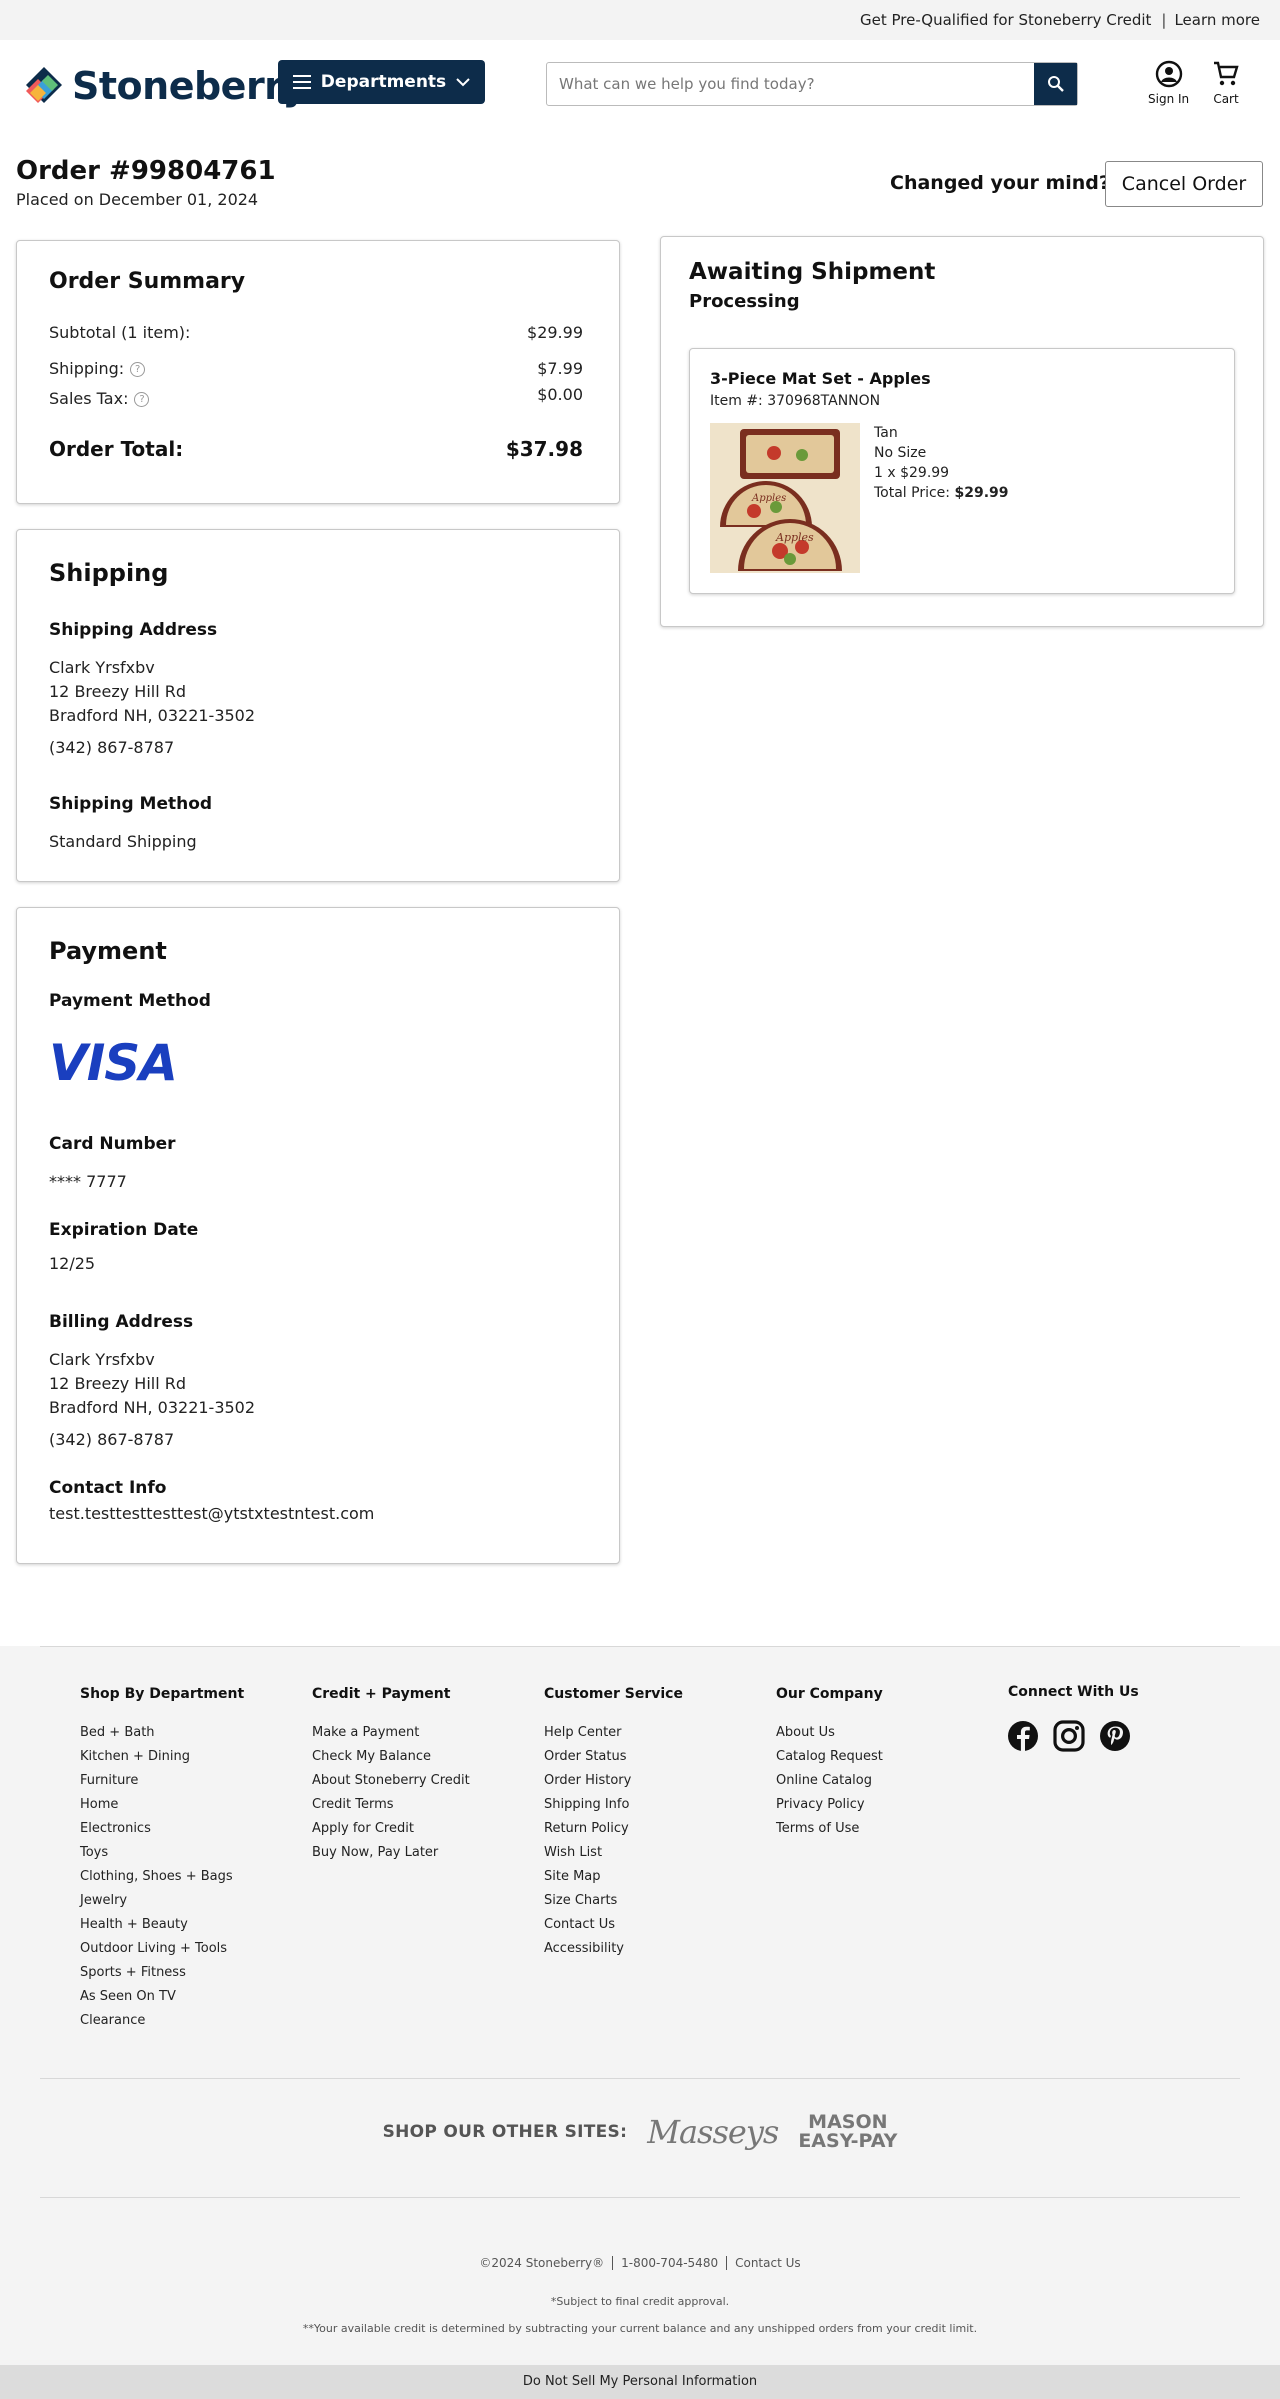 The width and height of the screenshot is (1280, 2399). I want to click on footer-link: About Us, so click(829, 1737).